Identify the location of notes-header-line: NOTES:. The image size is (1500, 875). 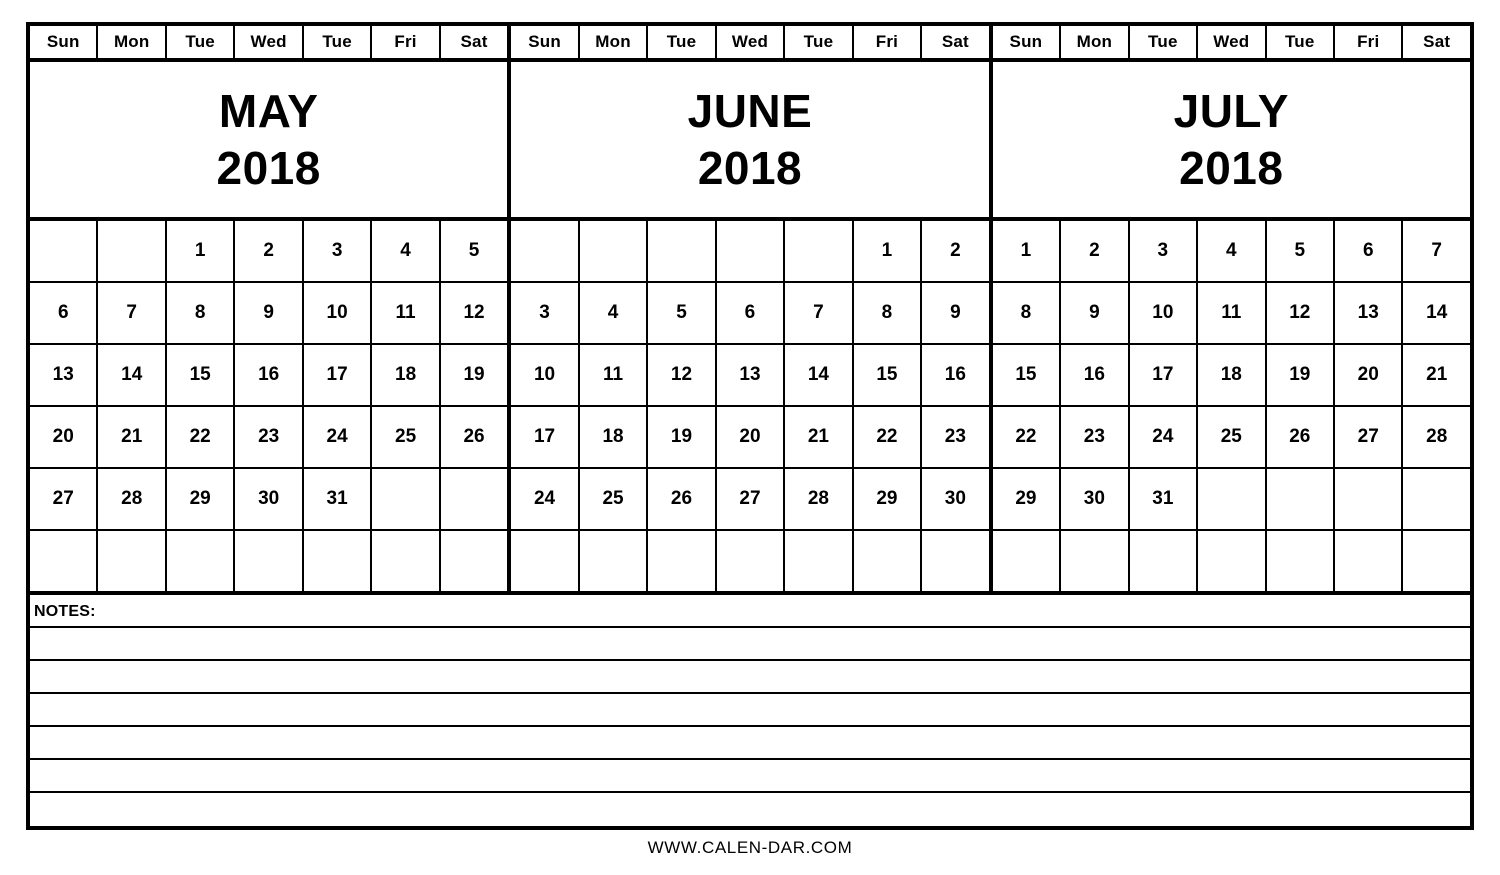
(750, 611).